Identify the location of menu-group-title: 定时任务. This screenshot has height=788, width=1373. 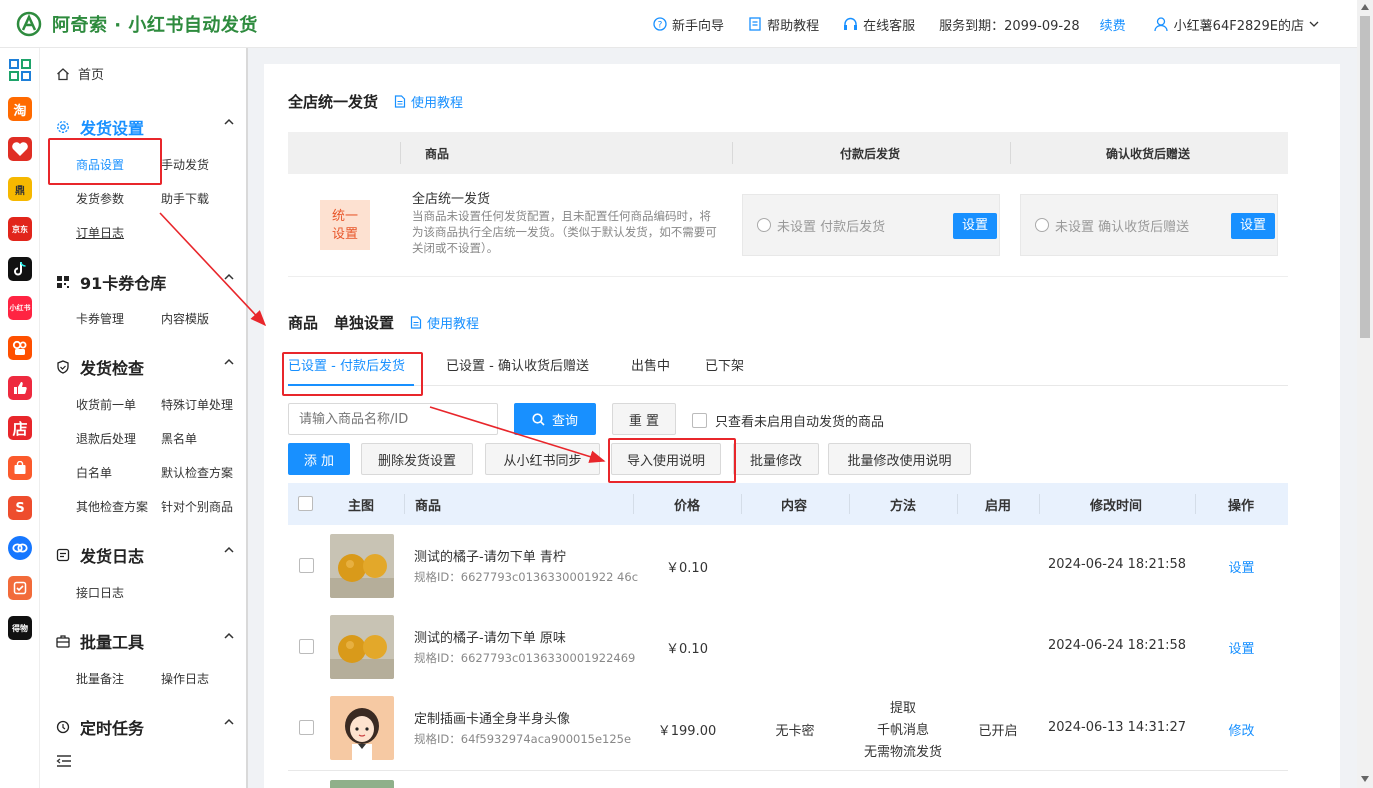
(112, 728).